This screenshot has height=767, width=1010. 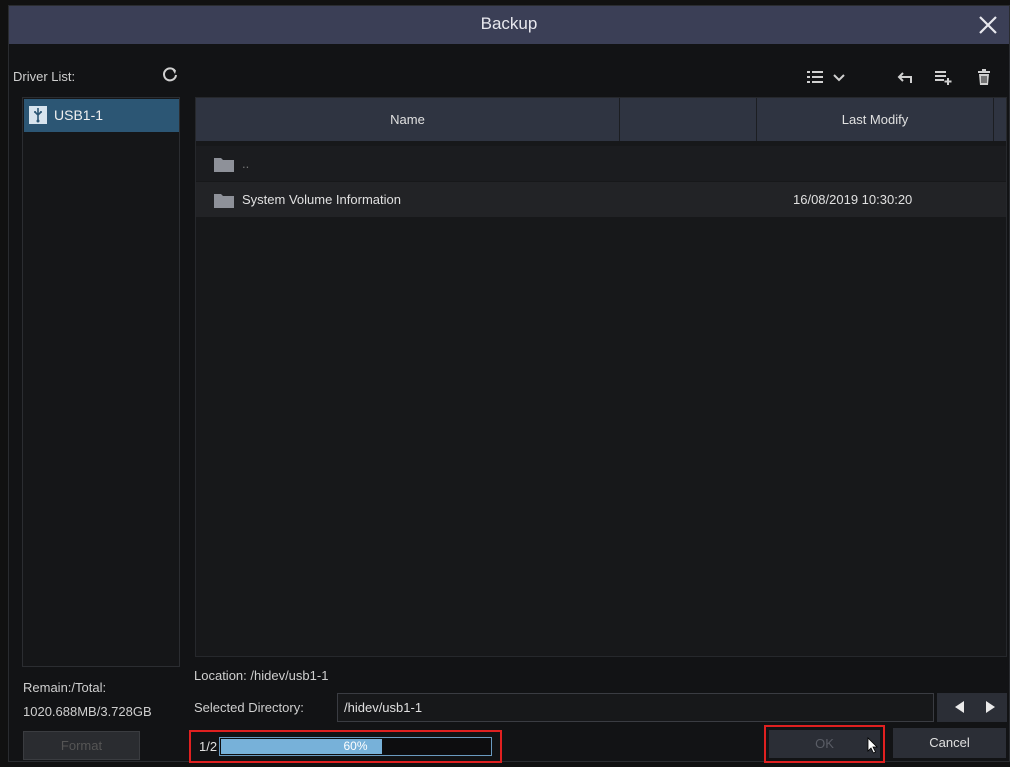 I want to click on cancel-button: Cancel, so click(x=949, y=743).